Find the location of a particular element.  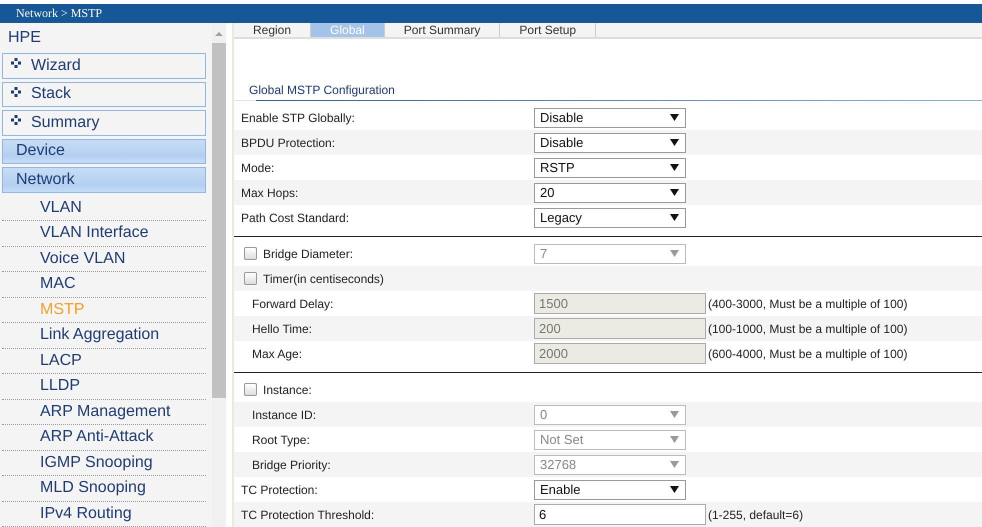

menu-group: Stack is located at coordinates (104, 95).